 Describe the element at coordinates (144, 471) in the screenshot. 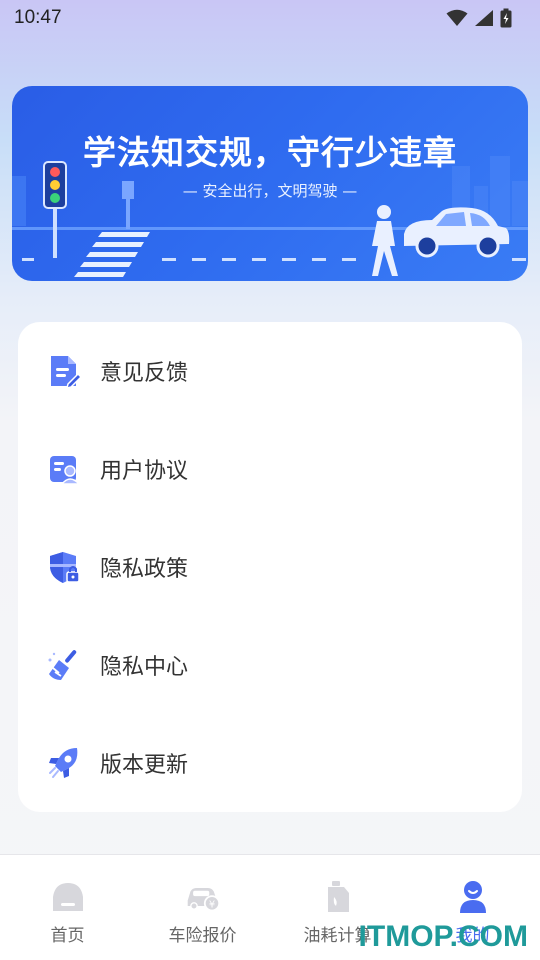

I see `menu-item-label: 用户协议` at that location.